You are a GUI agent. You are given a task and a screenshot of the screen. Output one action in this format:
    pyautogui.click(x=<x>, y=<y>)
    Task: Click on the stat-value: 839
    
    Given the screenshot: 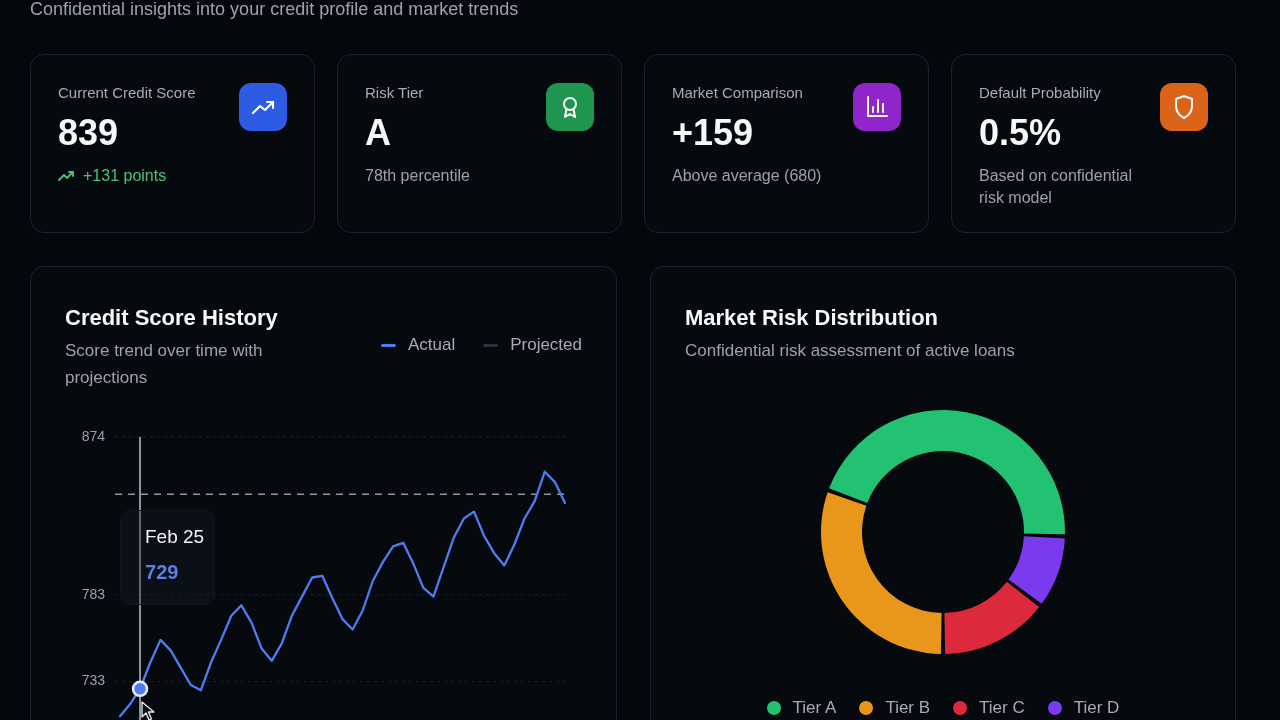 What is the action you would take?
    pyautogui.click(x=88, y=133)
    